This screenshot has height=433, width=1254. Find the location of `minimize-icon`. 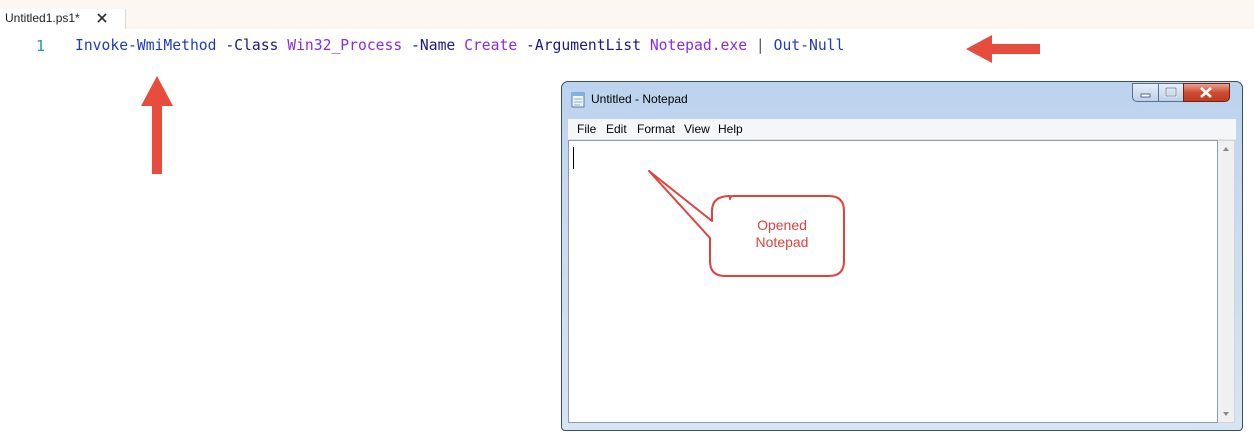

minimize-icon is located at coordinates (1145, 95).